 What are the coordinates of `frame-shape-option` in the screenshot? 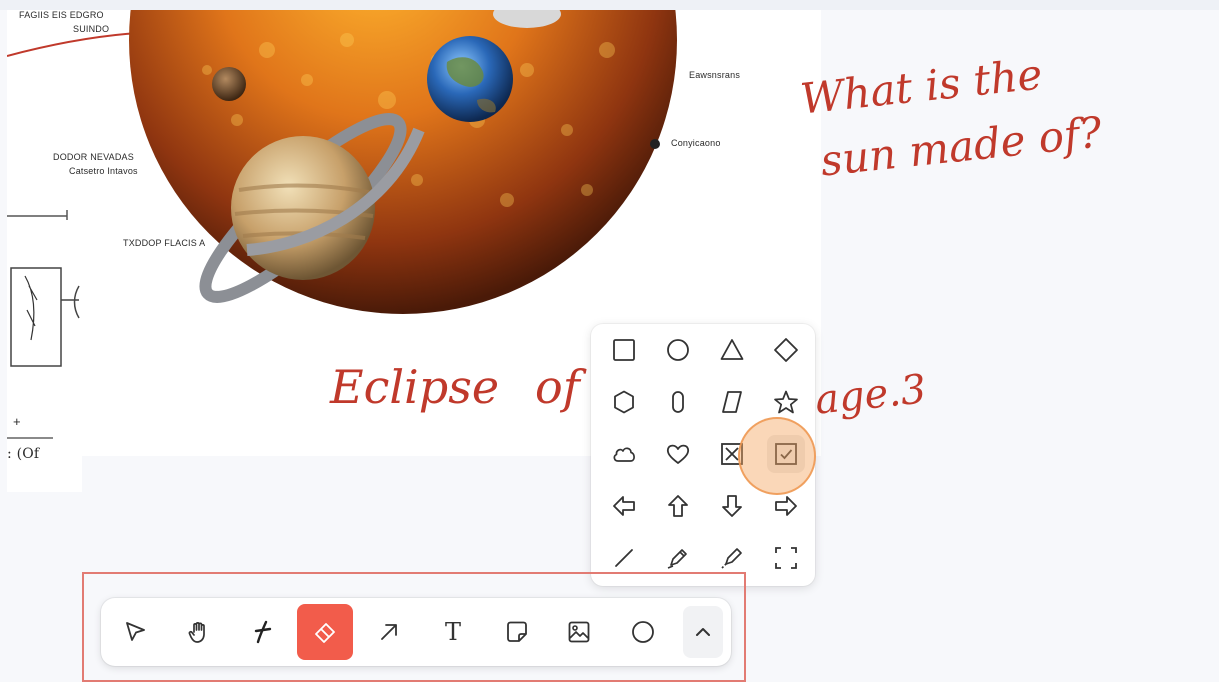 It's located at (786, 558).